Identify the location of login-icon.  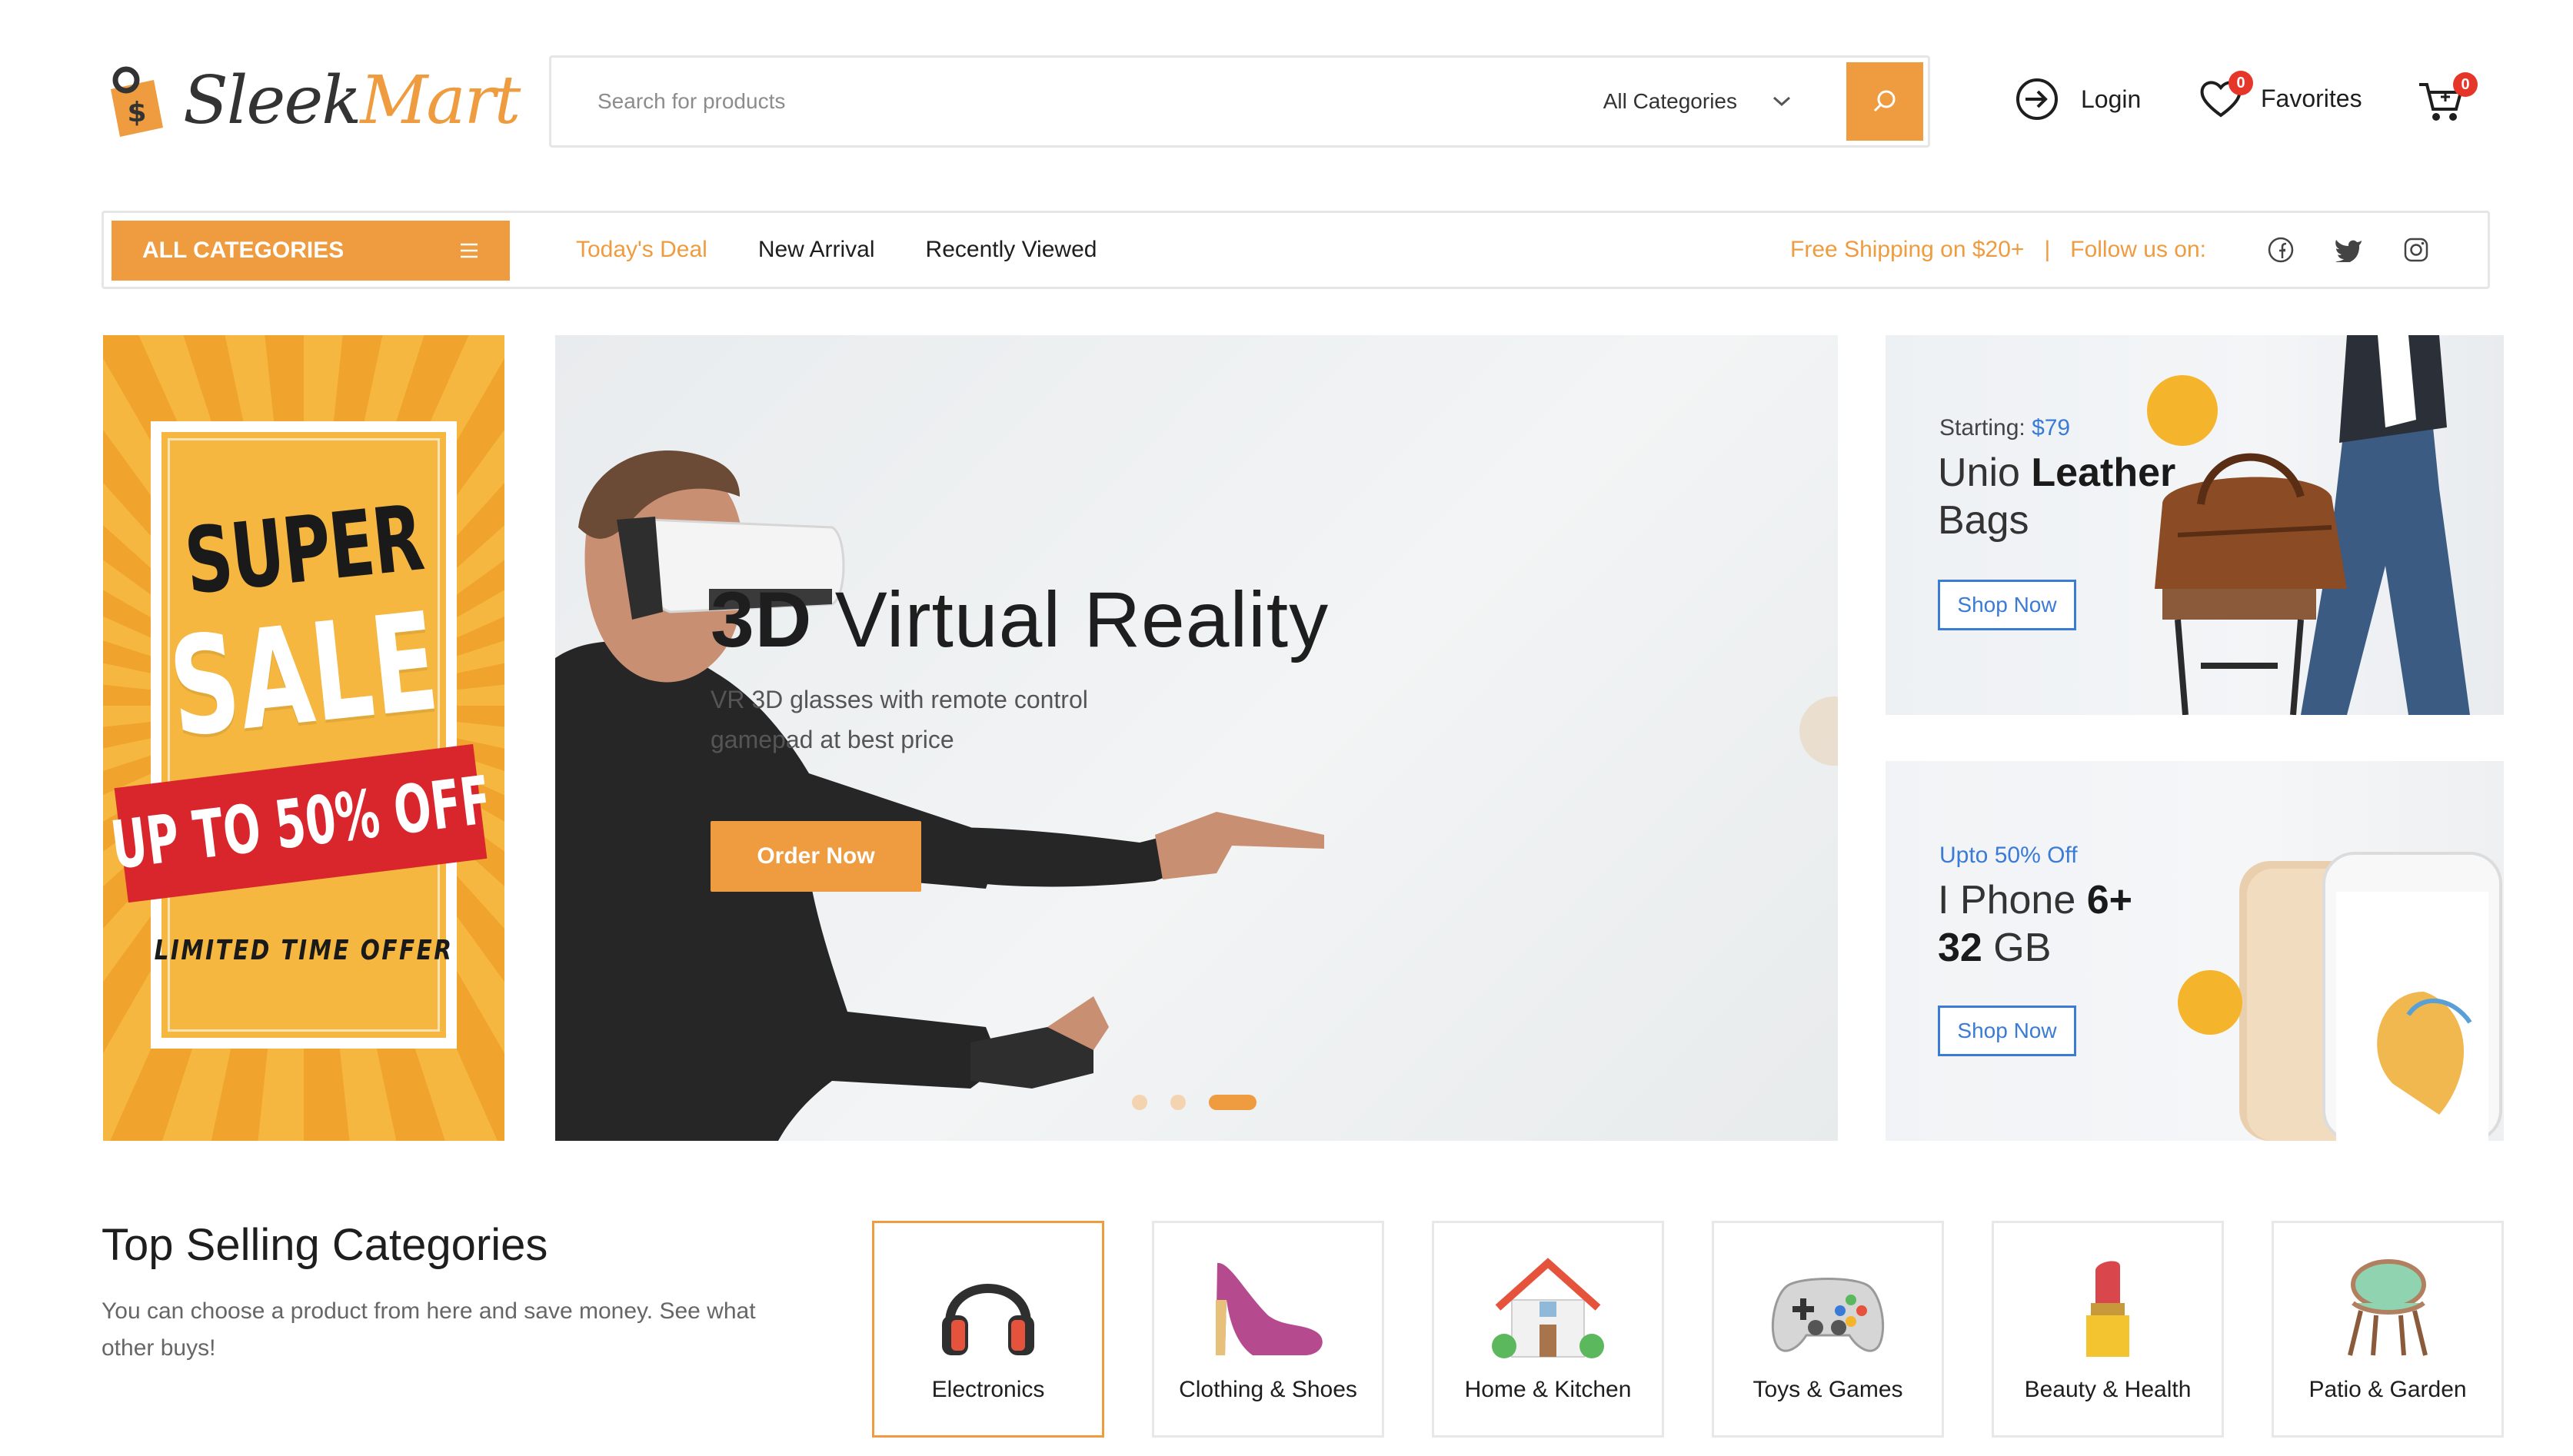
(2037, 99).